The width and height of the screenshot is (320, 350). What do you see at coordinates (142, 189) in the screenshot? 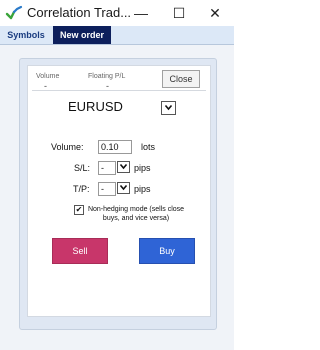
I see `tp-unit: pips` at bounding box center [142, 189].